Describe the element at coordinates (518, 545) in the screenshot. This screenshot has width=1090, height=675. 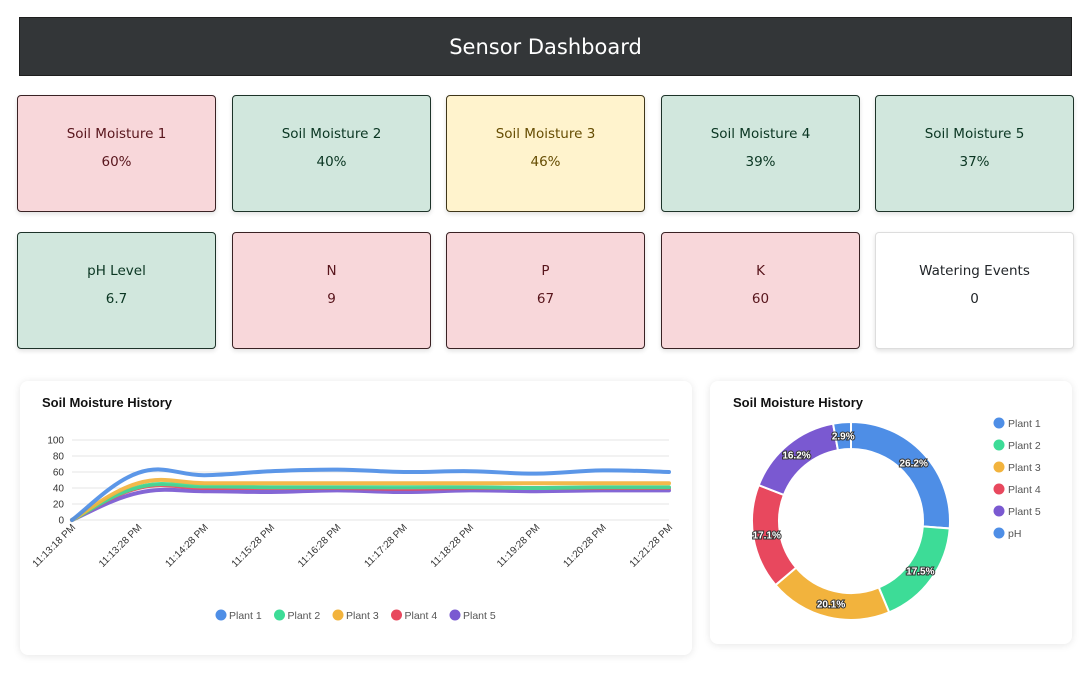
I see `x-tick-label: 11:19:28 PM` at that location.